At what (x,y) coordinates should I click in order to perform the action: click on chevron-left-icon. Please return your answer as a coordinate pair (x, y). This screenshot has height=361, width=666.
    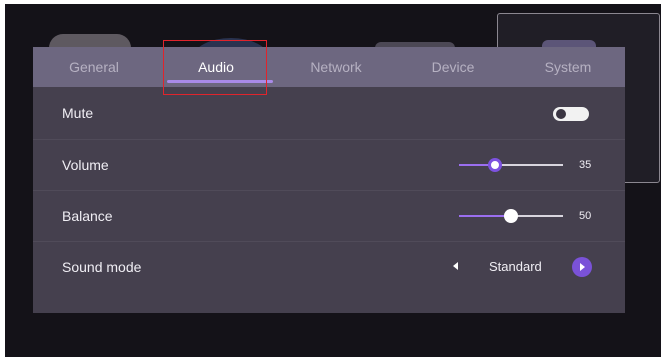
    Looking at the image, I should click on (455, 266).